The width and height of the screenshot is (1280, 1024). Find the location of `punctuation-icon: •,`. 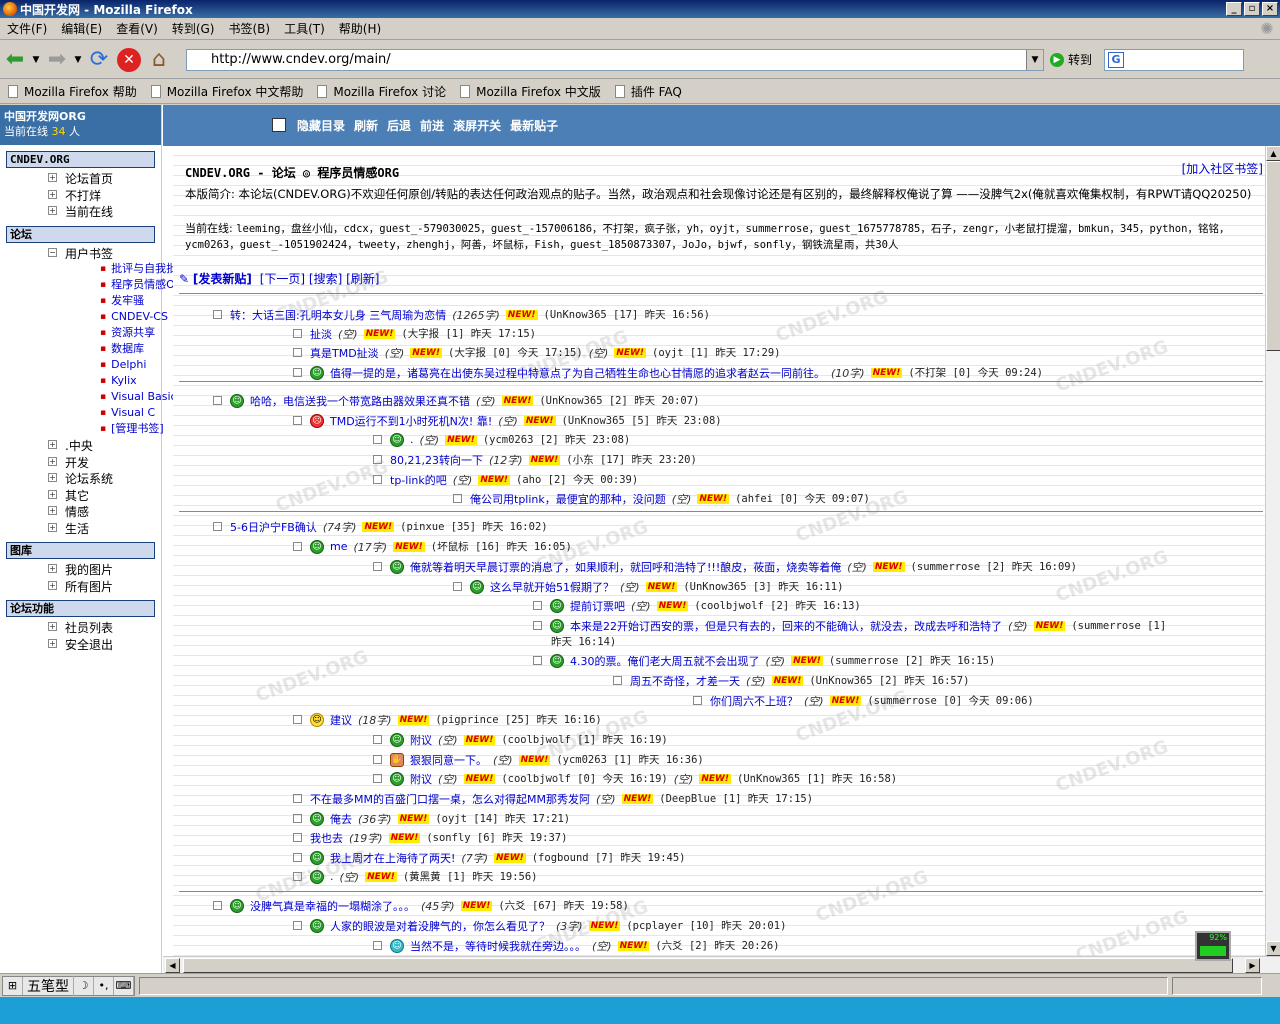

punctuation-icon: •, is located at coordinates (104, 985).